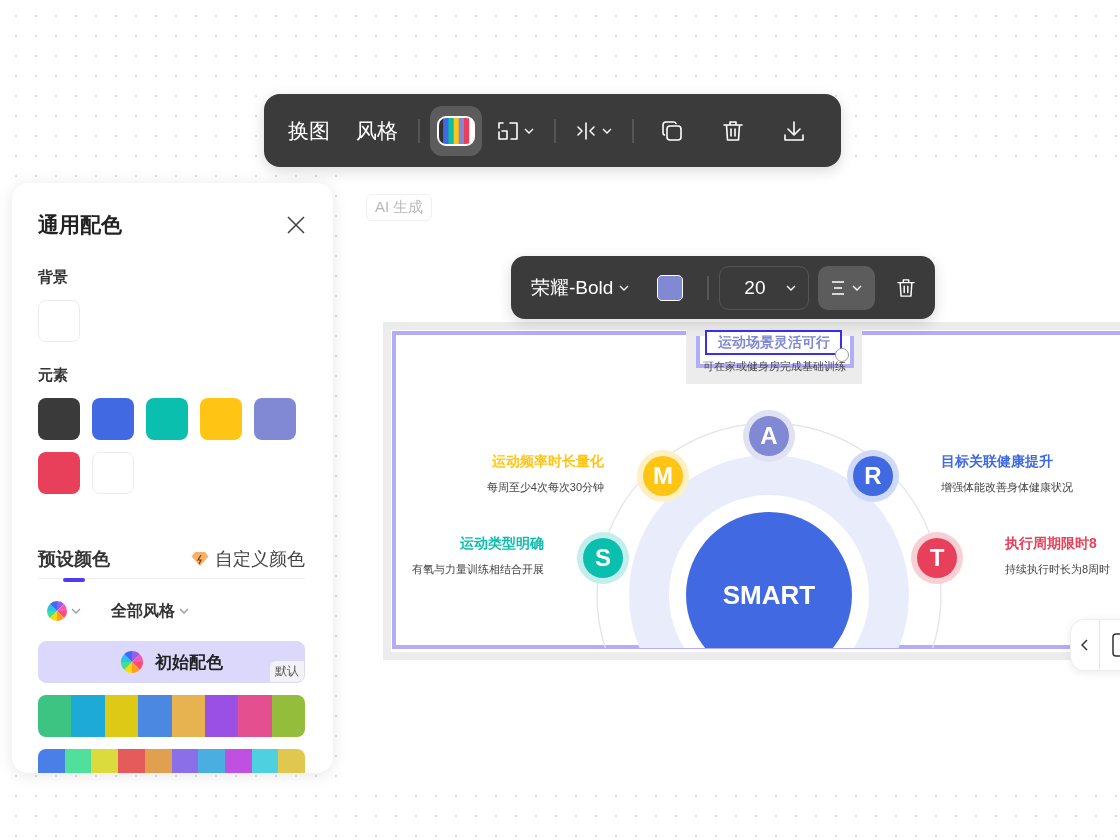  What do you see at coordinates (794, 130) in the screenshot?
I see `download-icon` at bounding box center [794, 130].